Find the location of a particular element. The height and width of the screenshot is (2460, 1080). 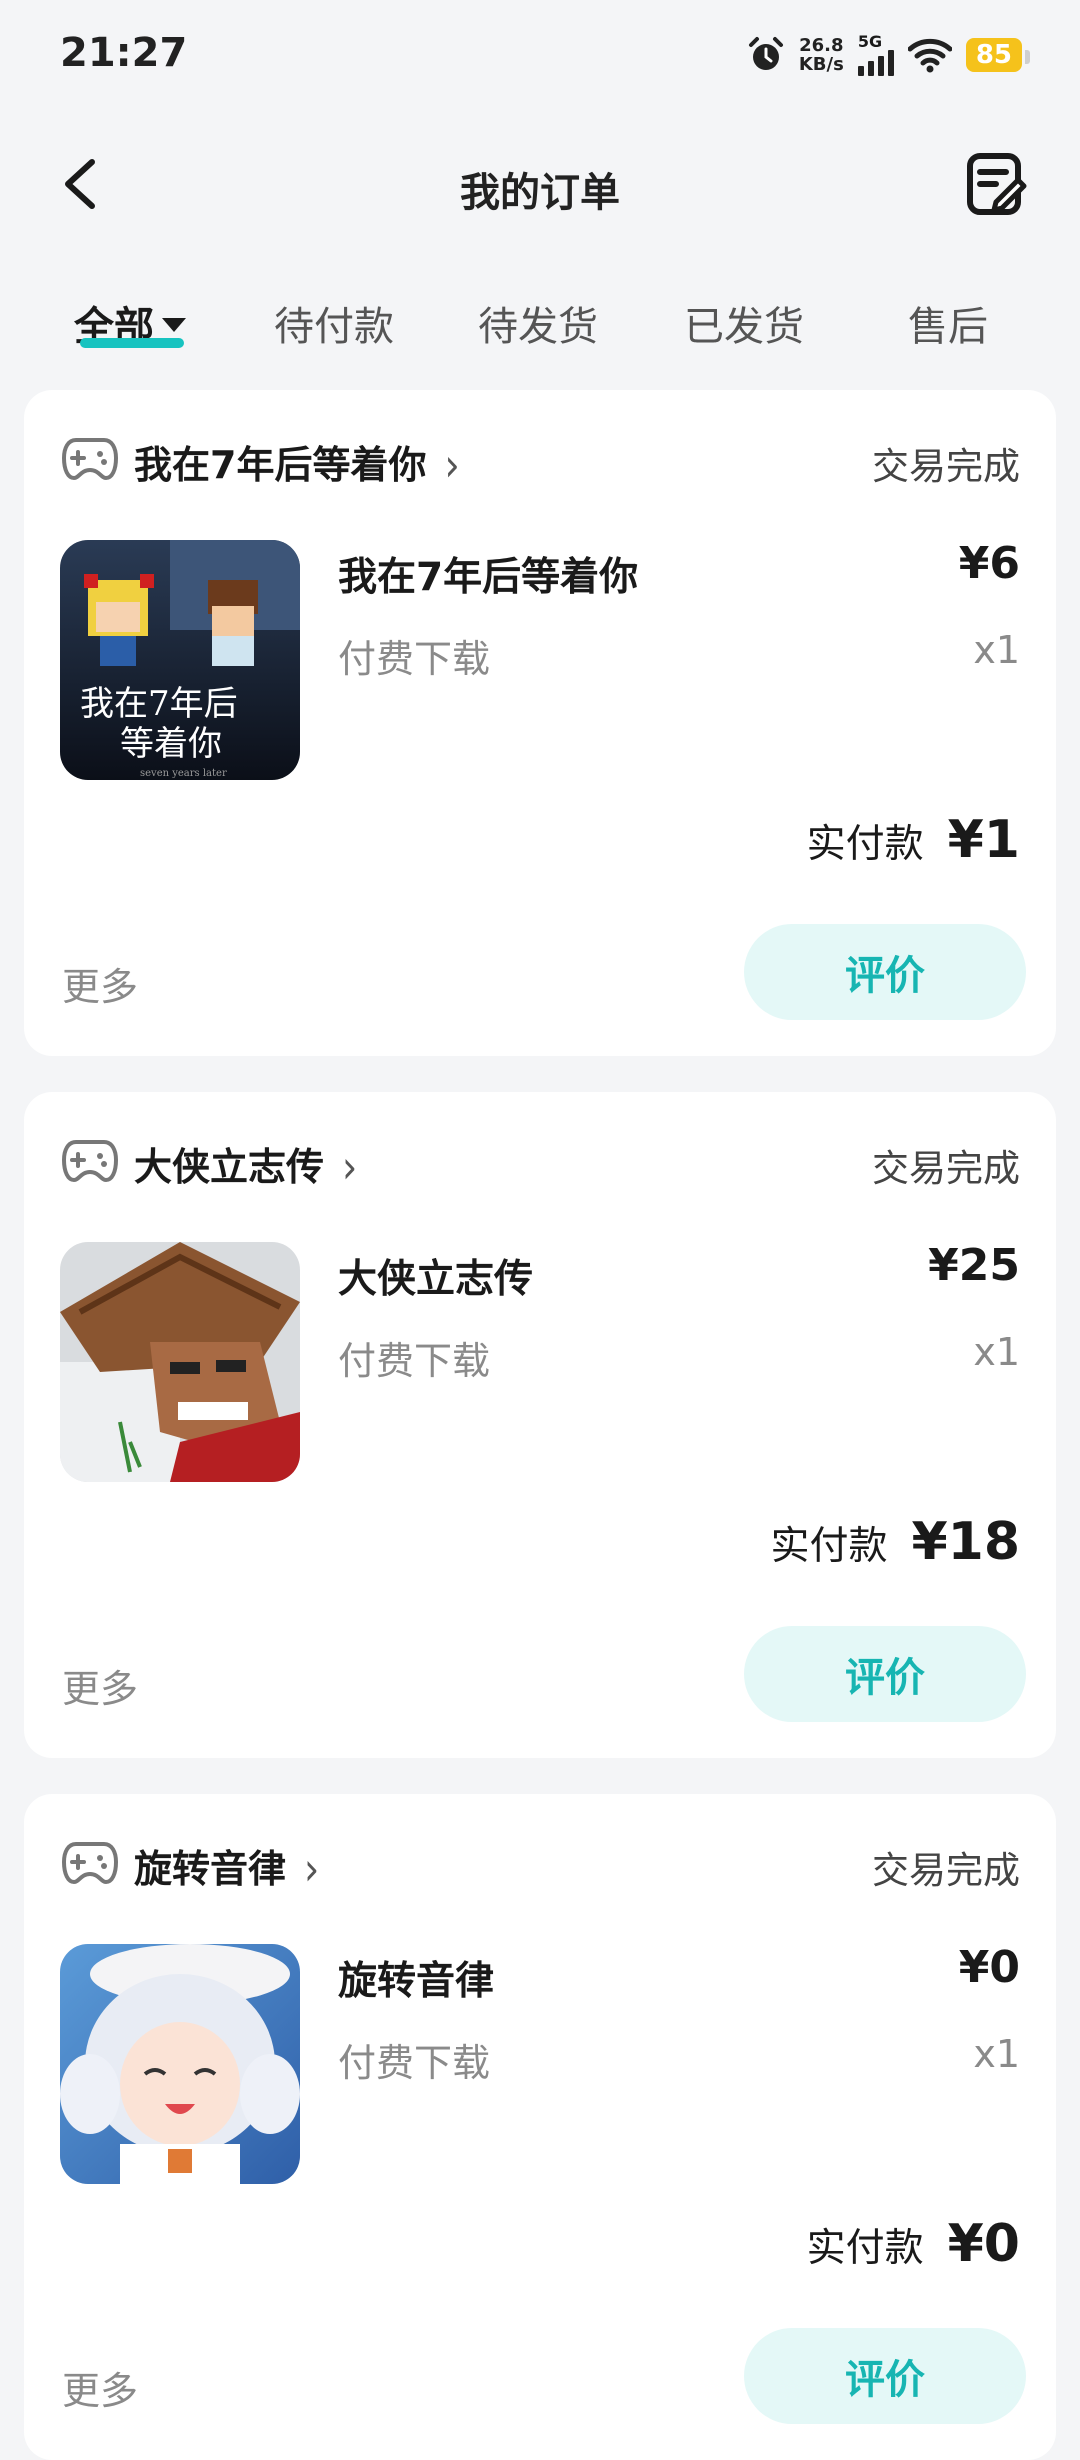

product-price: ¥6 is located at coordinates (989, 563).